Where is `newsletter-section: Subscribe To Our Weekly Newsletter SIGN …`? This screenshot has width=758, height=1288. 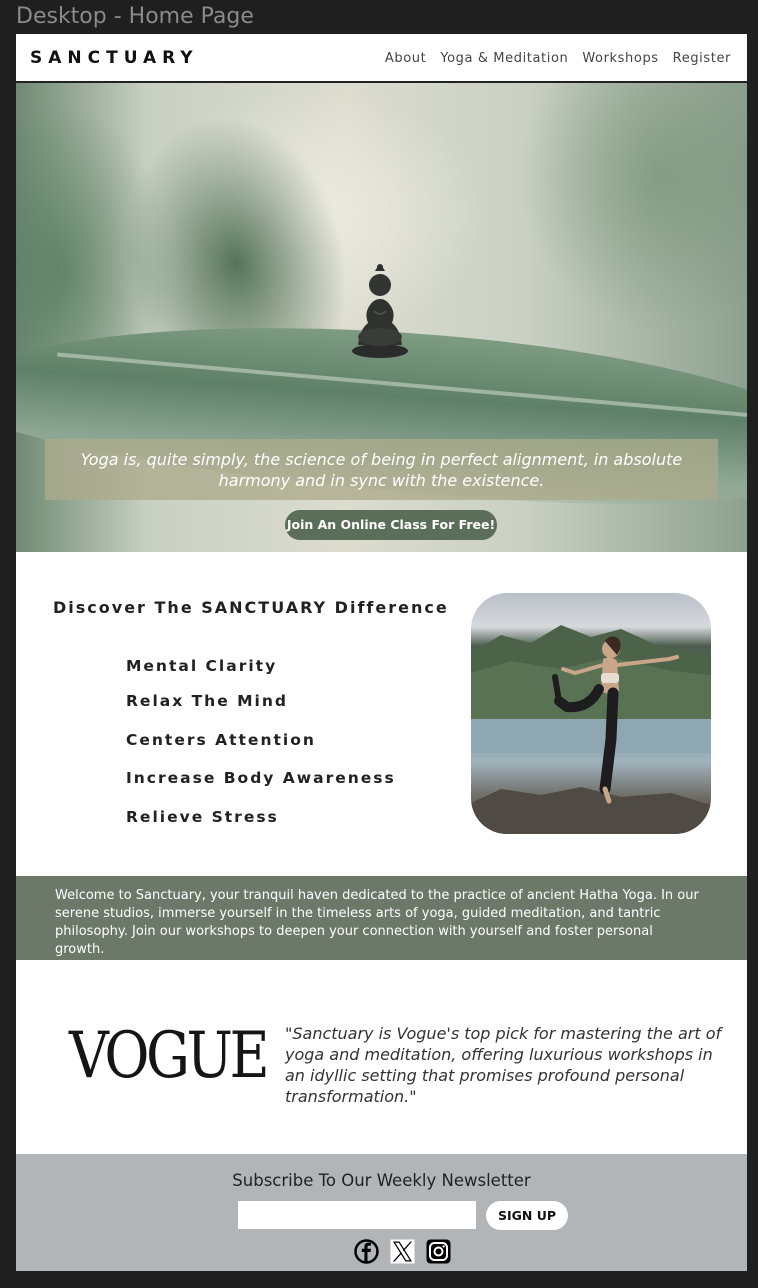 newsletter-section: Subscribe To Our Weekly Newsletter SIGN … is located at coordinates (381, 1212).